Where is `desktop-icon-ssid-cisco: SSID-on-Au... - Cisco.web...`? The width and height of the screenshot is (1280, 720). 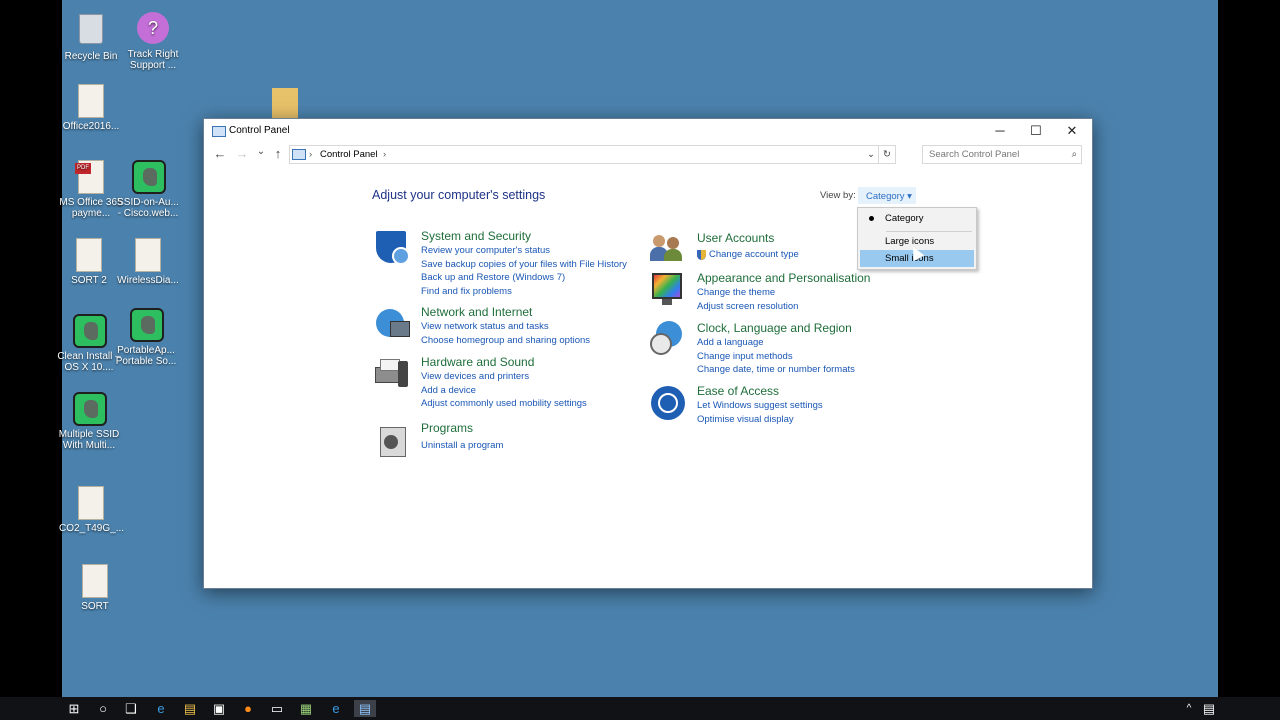
desktop-icon-ssid-cisco: SSID-on-Au... - Cisco.web... is located at coordinates (148, 189).